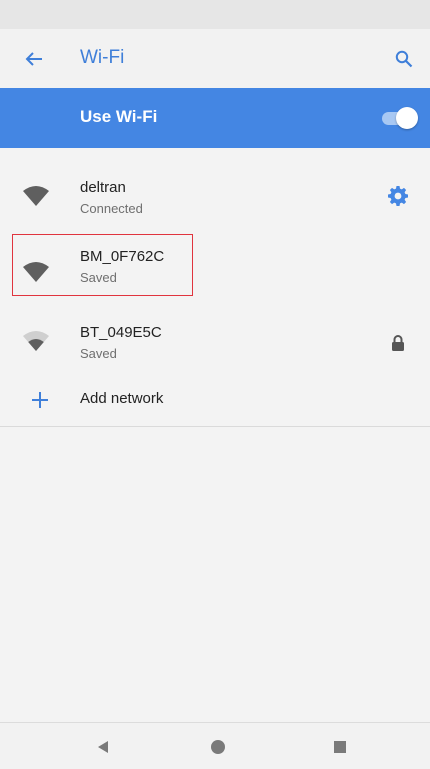  Describe the element at coordinates (215, 426) in the screenshot. I see `divider` at that location.